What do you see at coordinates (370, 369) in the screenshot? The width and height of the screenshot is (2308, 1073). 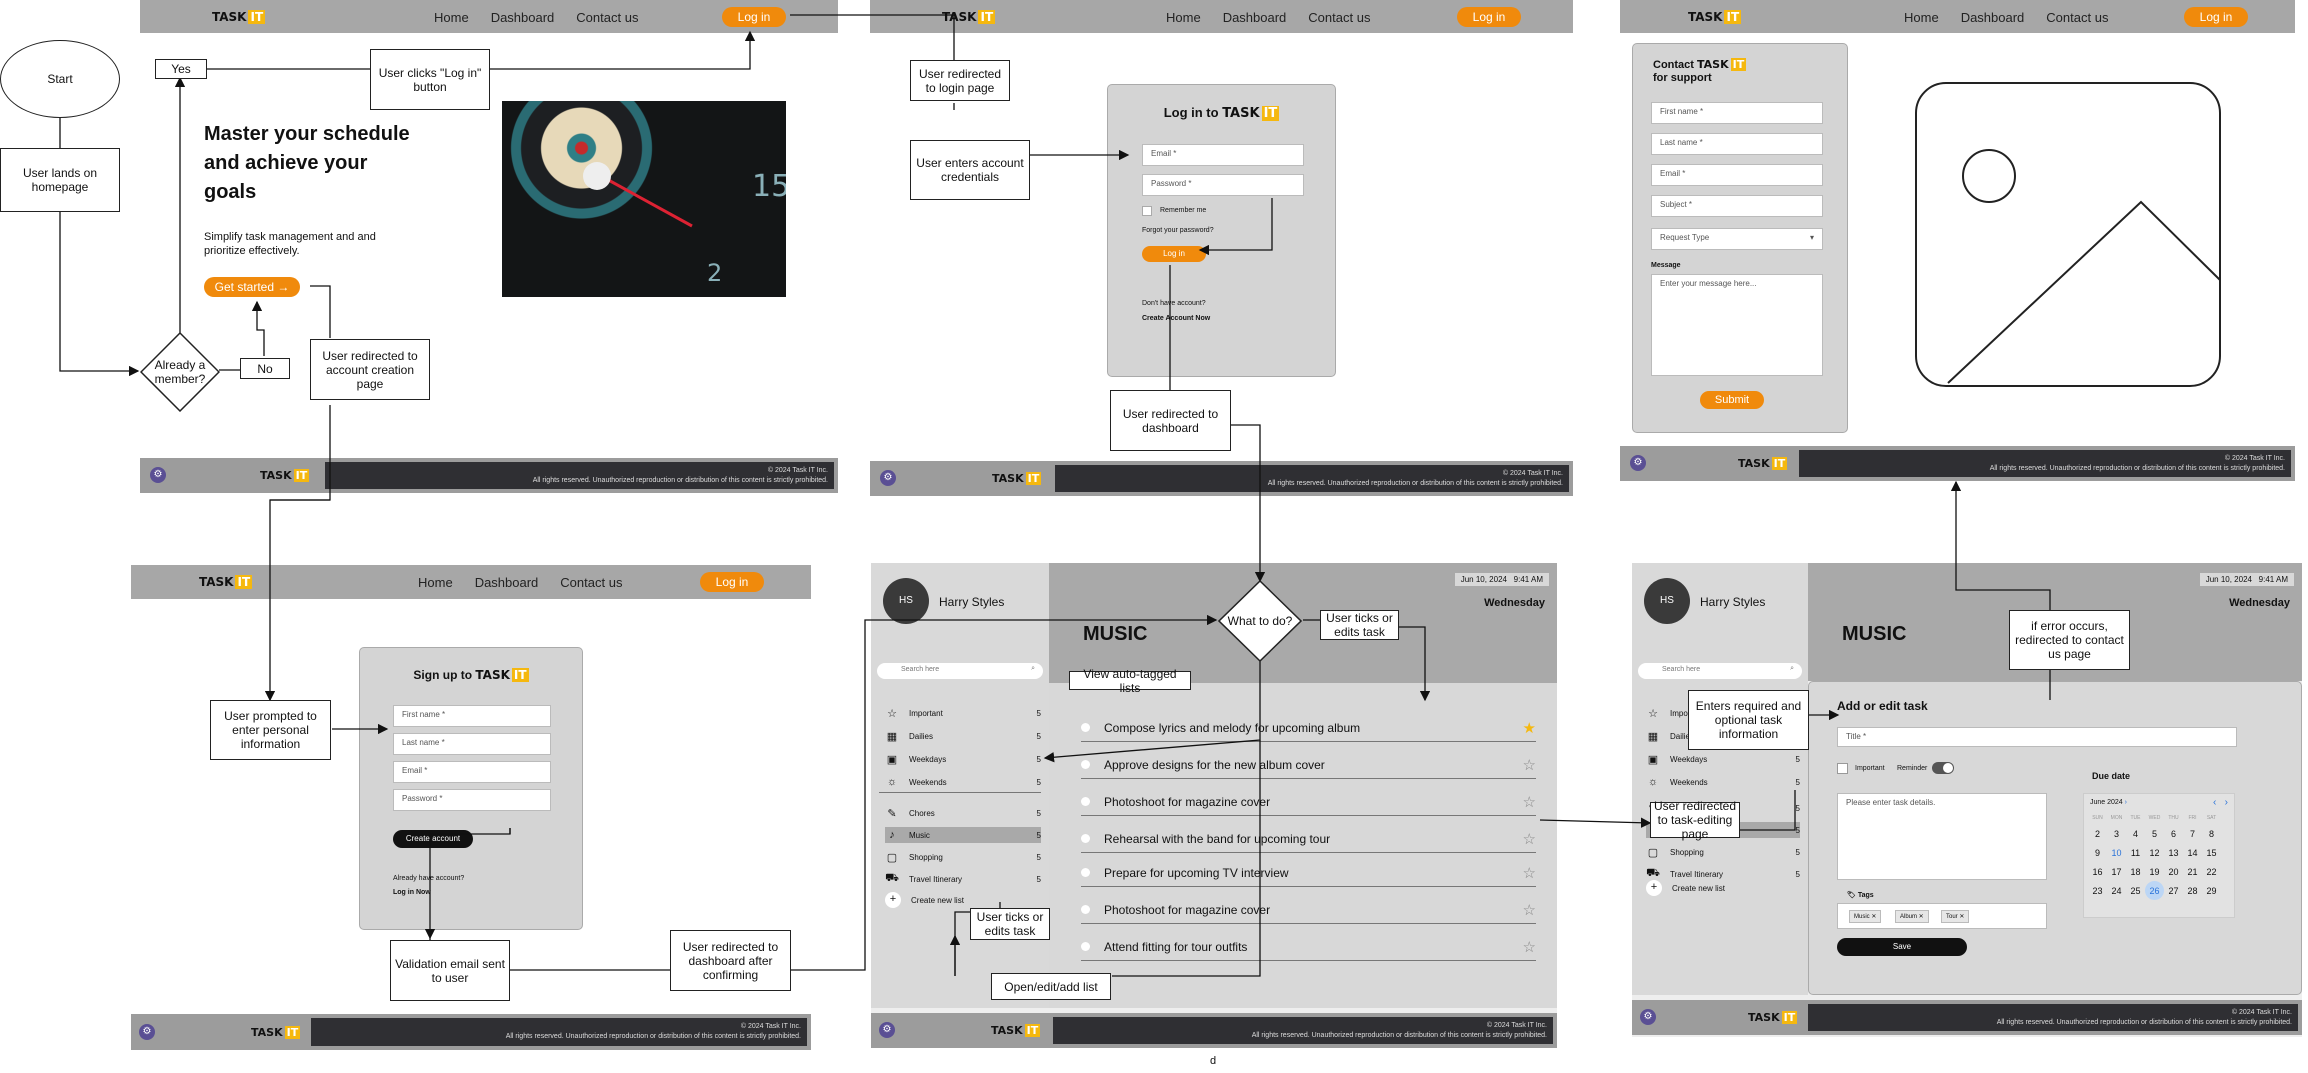 I see `flow-to-signup: User redirected to account creation page` at bounding box center [370, 369].